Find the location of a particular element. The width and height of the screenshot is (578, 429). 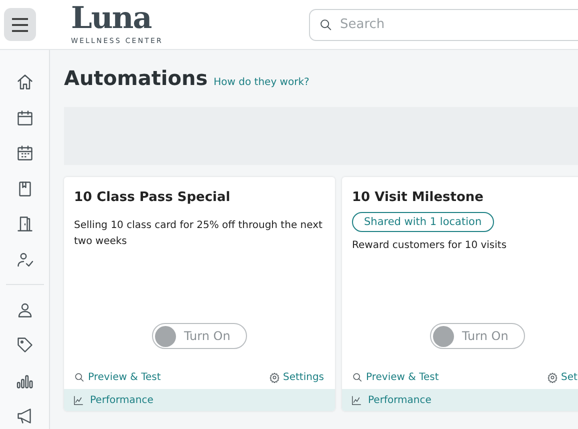

person-icon is located at coordinates (25, 309).